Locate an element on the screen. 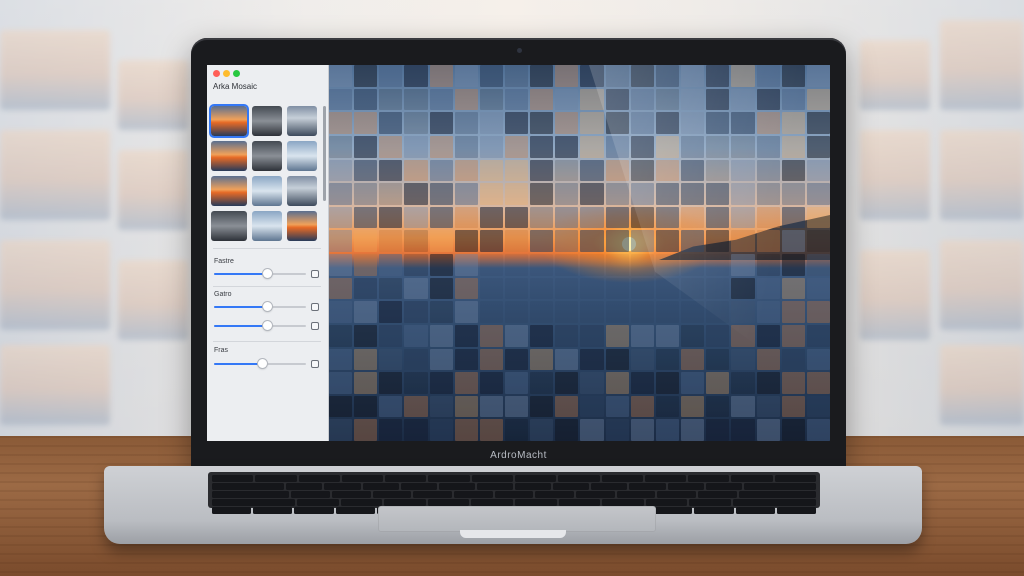 The image size is (1024, 576). trackpad is located at coordinates (517, 519).